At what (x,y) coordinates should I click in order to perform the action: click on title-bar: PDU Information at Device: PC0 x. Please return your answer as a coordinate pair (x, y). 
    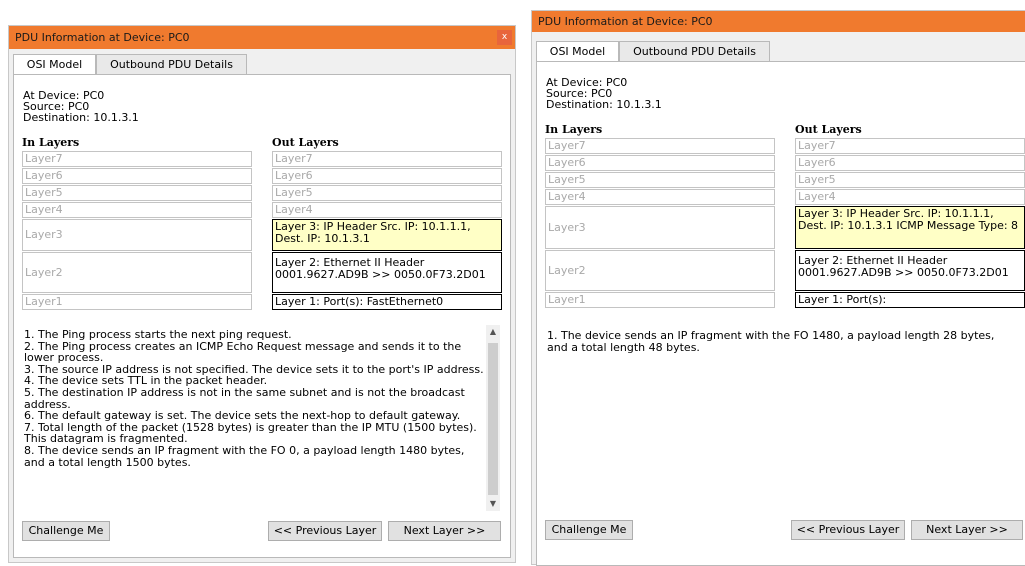
    Looking at the image, I should click on (262, 37).